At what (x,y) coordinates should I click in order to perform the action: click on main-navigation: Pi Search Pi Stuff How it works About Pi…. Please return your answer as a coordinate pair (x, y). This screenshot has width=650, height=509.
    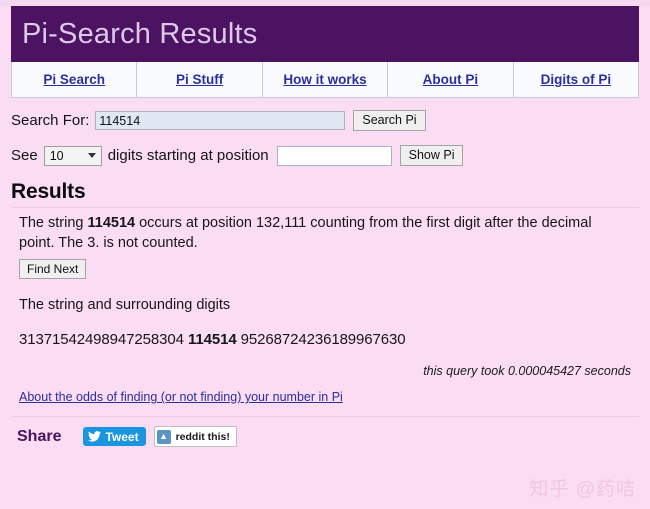
    Looking at the image, I should click on (325, 80).